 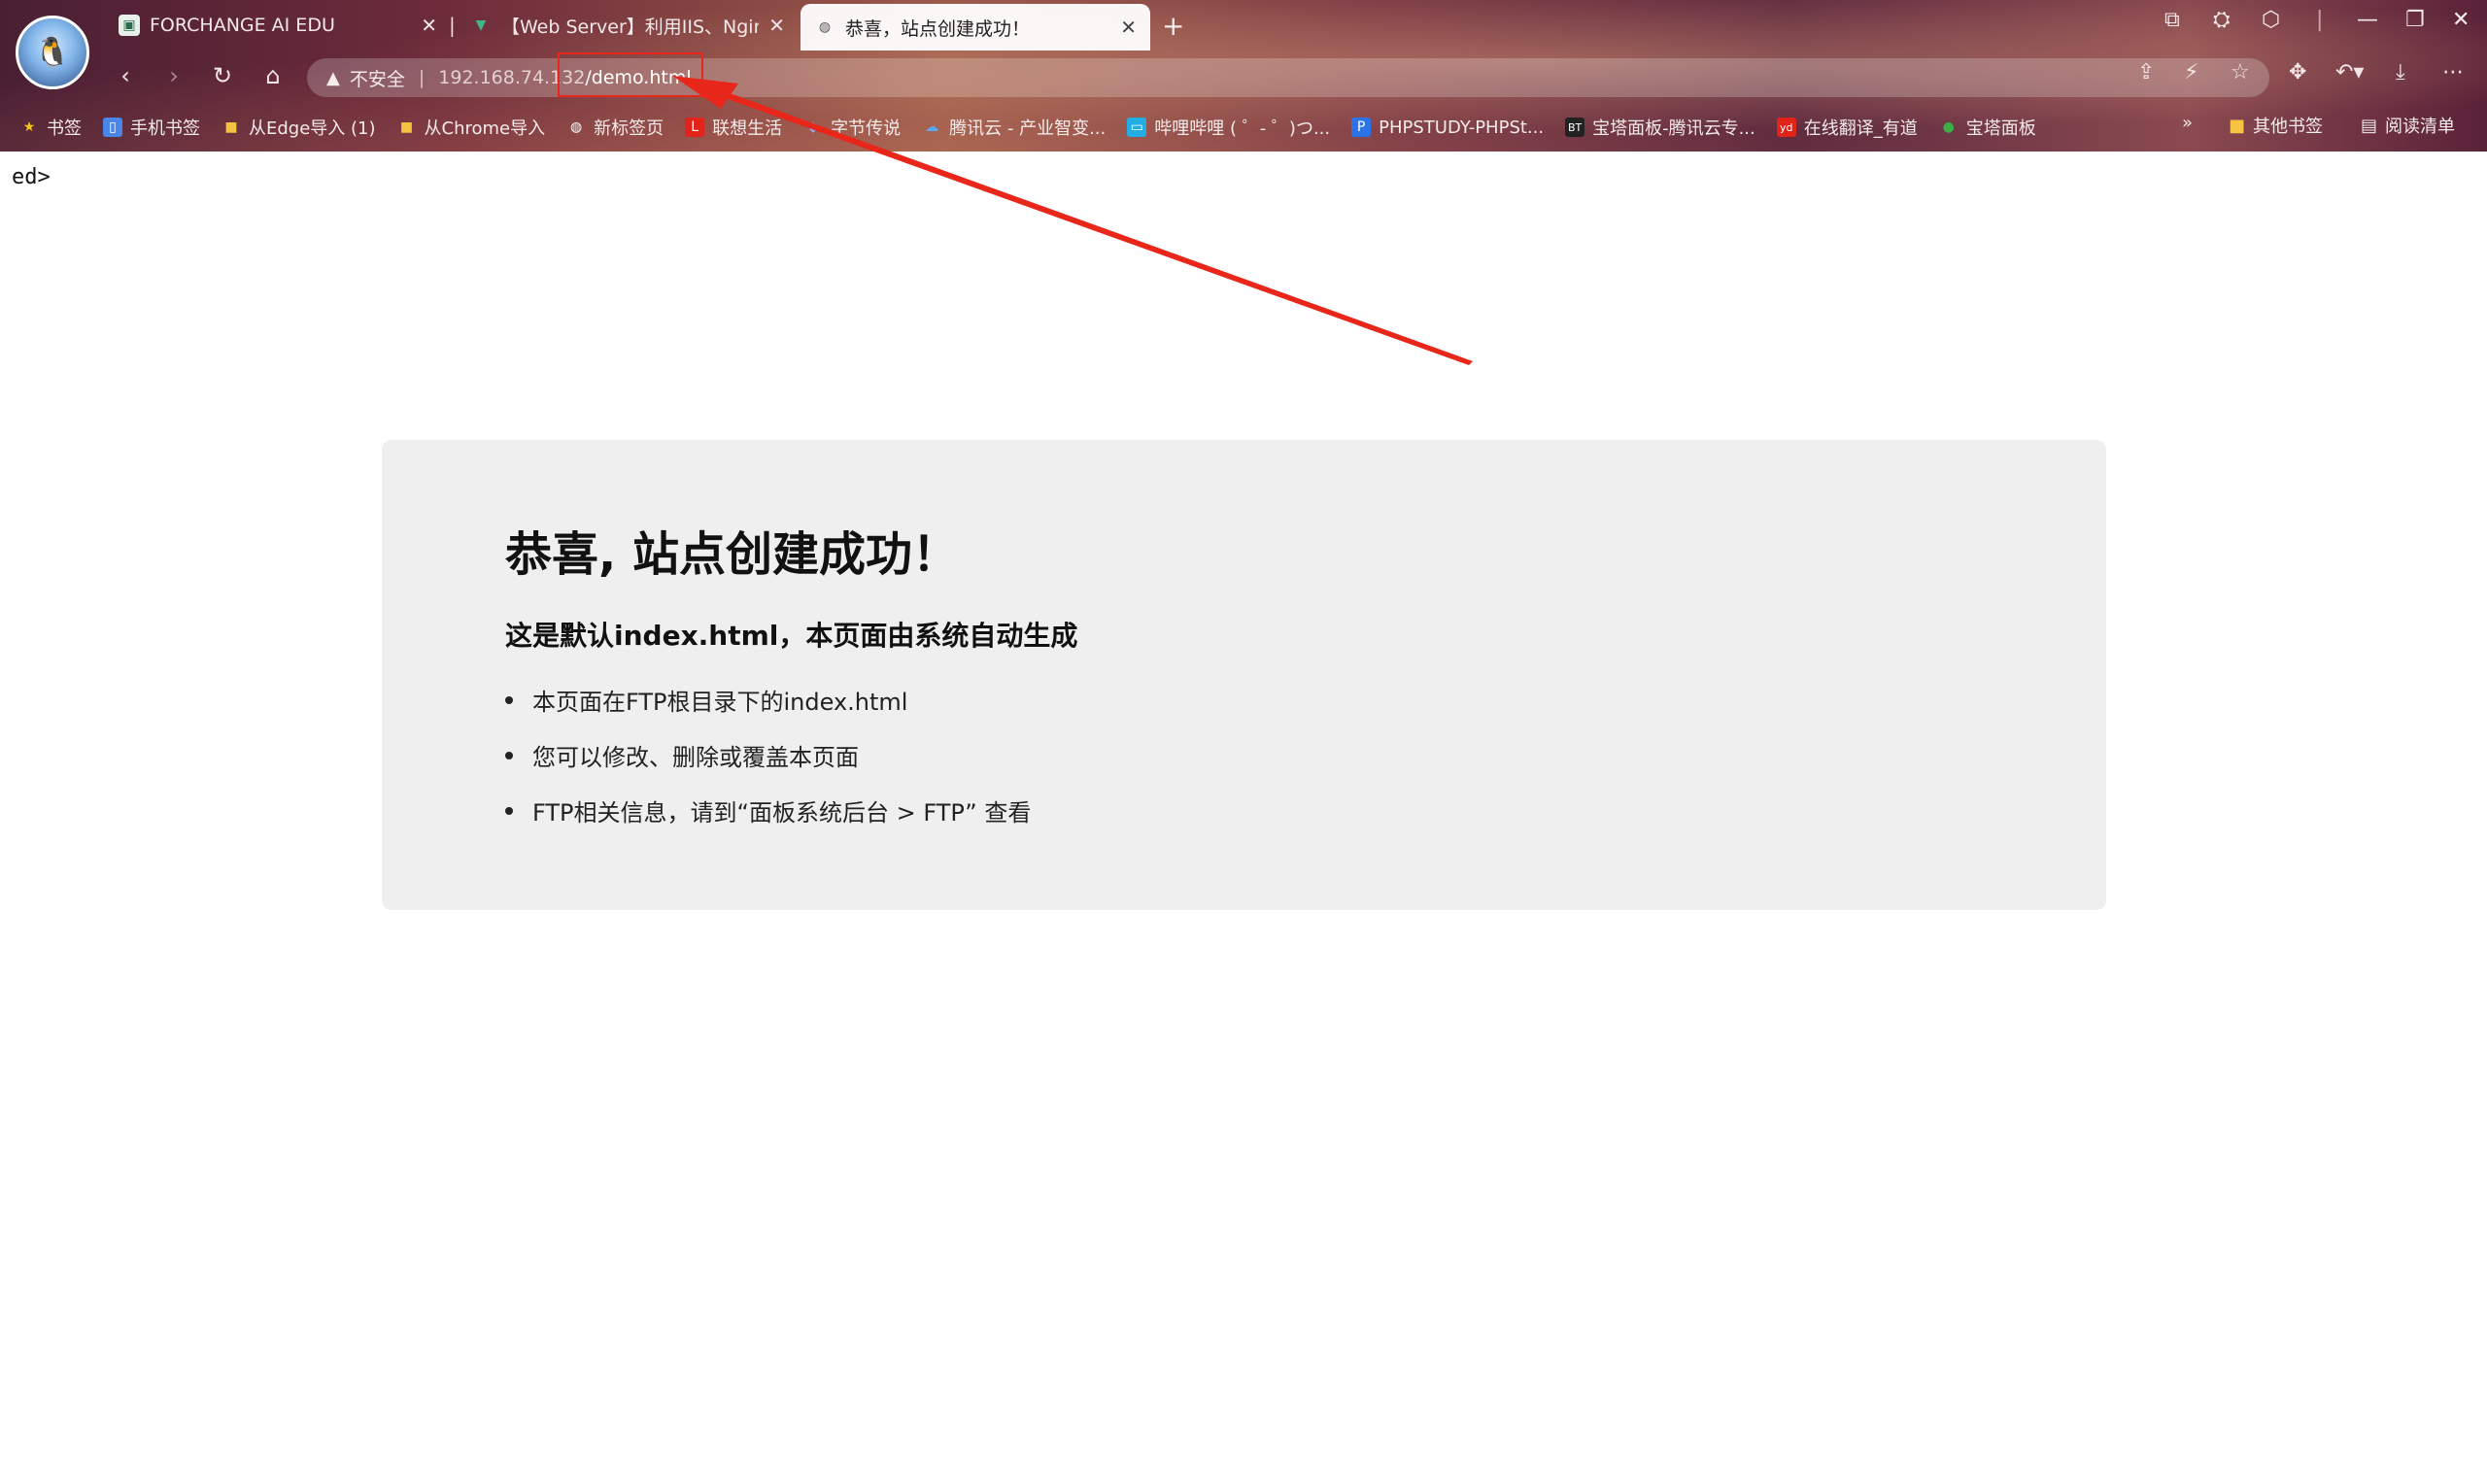 I want to click on bookmark-item: ◍ 新标签页, so click(x=615, y=128).